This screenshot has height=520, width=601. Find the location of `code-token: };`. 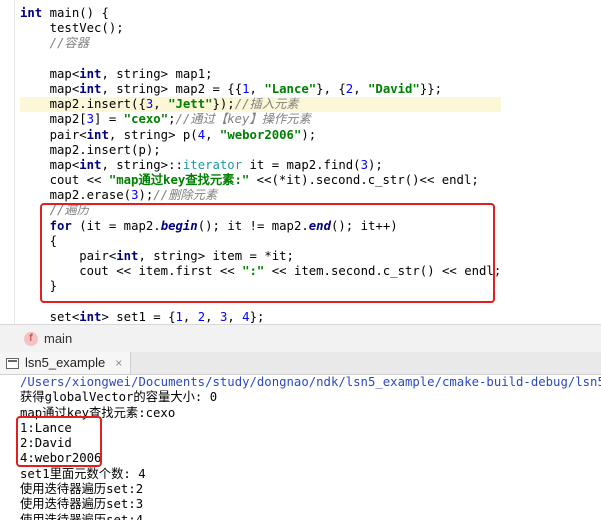

code-token: }; is located at coordinates (257, 316).